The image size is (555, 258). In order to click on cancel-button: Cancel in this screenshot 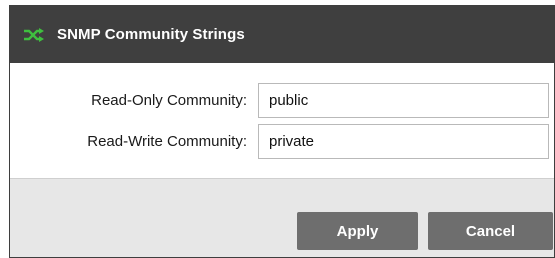, I will do `click(490, 231)`.